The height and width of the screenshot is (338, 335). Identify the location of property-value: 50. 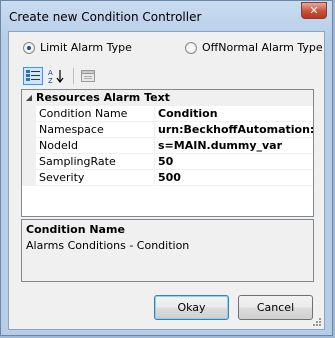
(234, 161).